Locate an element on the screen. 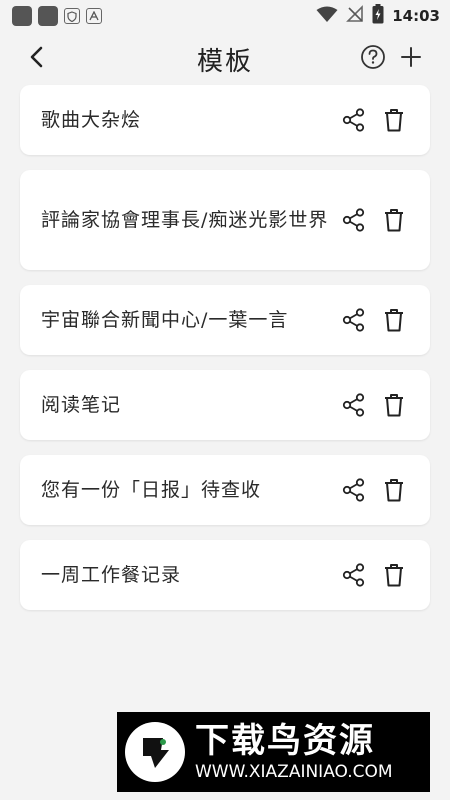  status-bar: 14:03 is located at coordinates (225, 16).